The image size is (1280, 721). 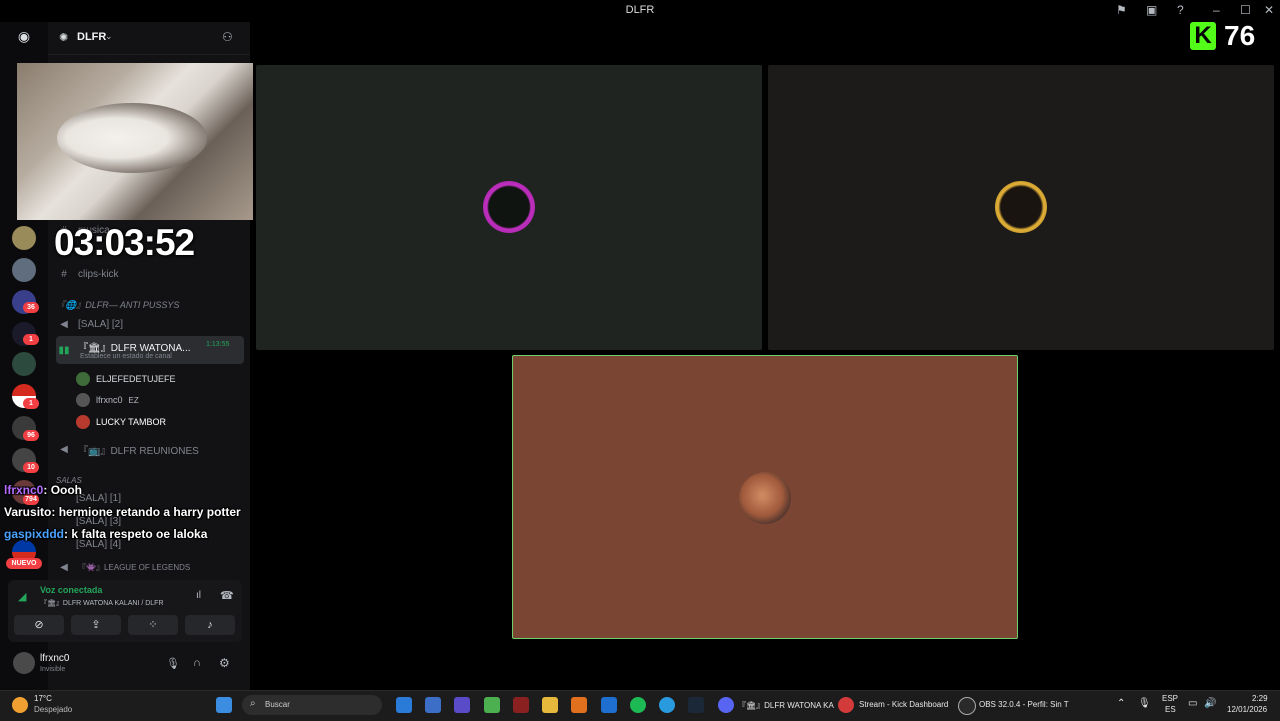 What do you see at coordinates (197, 663) in the screenshot?
I see `headphones-icon: ∩` at bounding box center [197, 663].